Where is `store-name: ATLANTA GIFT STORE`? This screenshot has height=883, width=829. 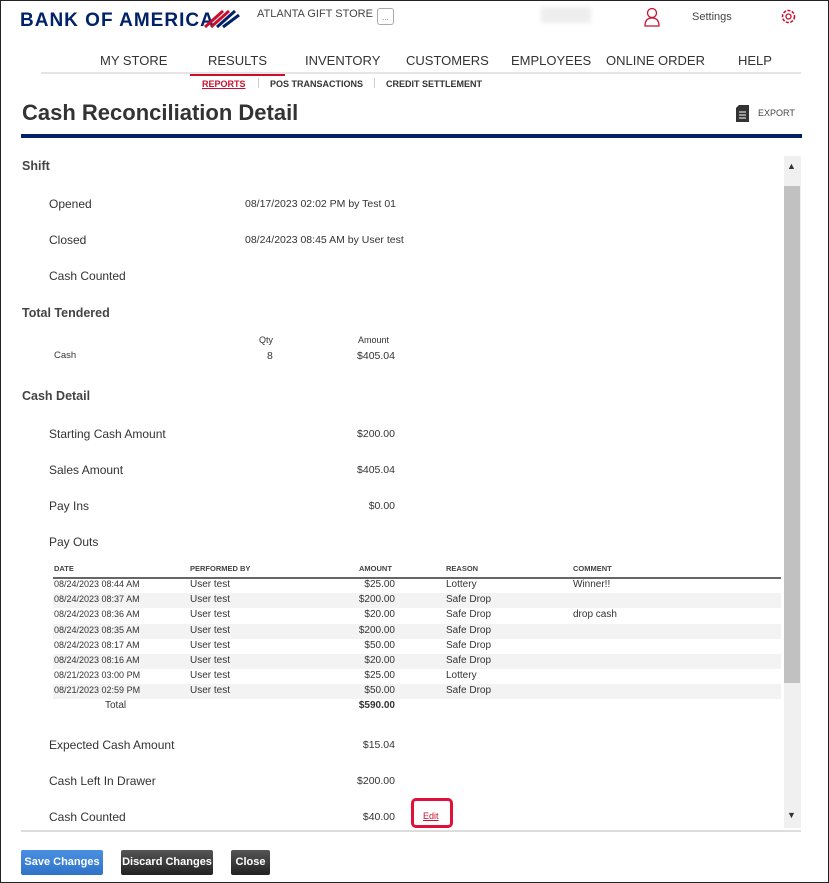
store-name: ATLANTA GIFT STORE is located at coordinates (315, 14).